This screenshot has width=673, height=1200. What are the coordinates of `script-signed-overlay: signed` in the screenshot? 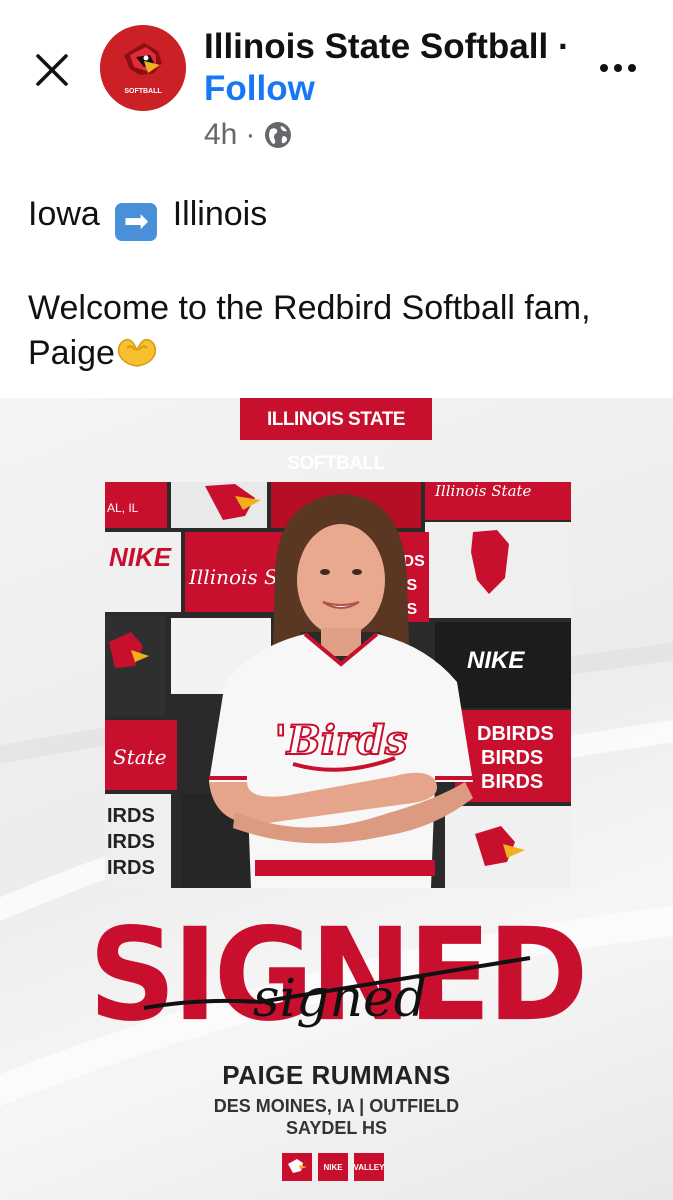 It's located at (337, 992).